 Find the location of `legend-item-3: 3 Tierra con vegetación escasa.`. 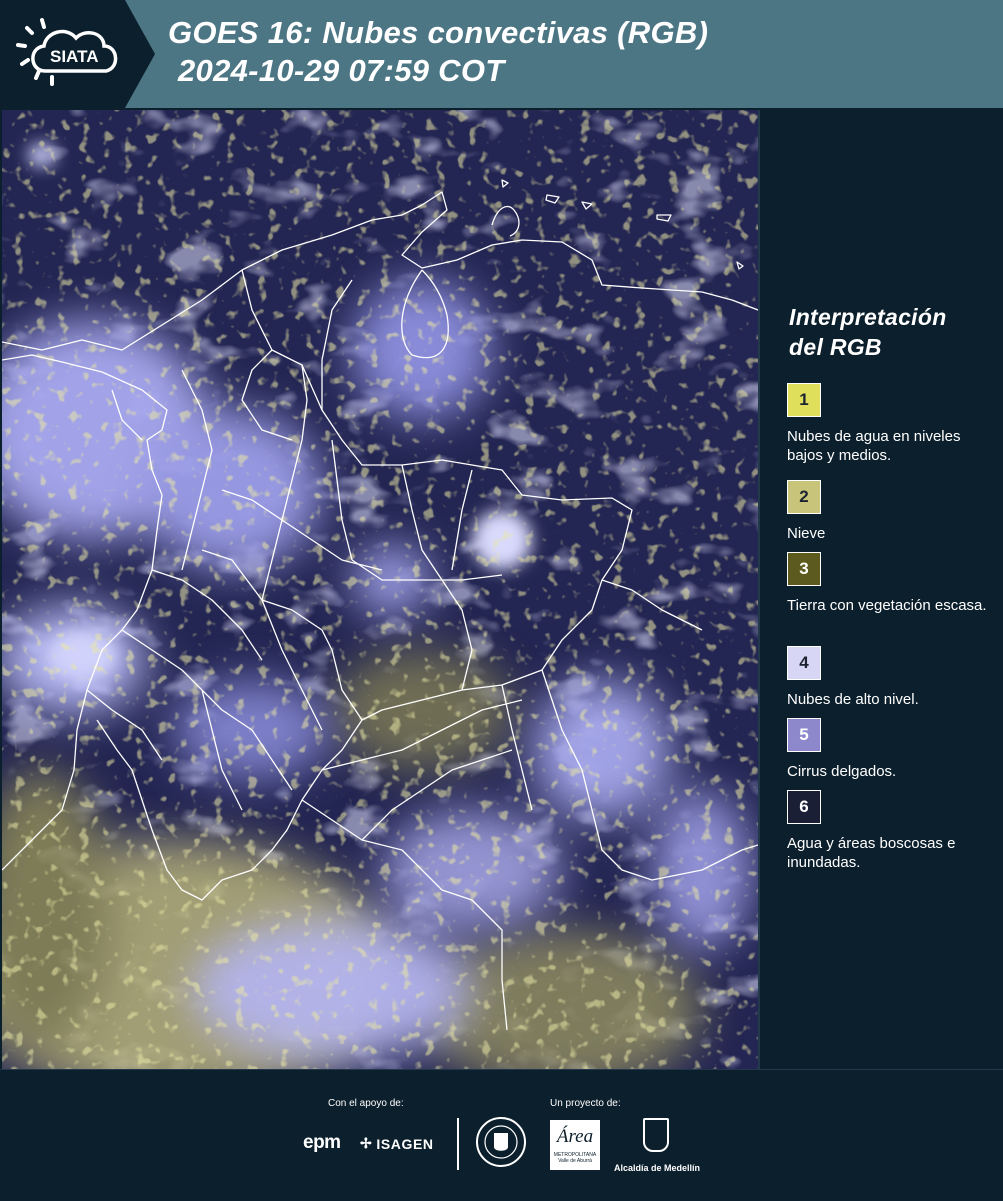

legend-item-3: 3 Tierra con vegetación escasa. is located at coordinates (892, 583).